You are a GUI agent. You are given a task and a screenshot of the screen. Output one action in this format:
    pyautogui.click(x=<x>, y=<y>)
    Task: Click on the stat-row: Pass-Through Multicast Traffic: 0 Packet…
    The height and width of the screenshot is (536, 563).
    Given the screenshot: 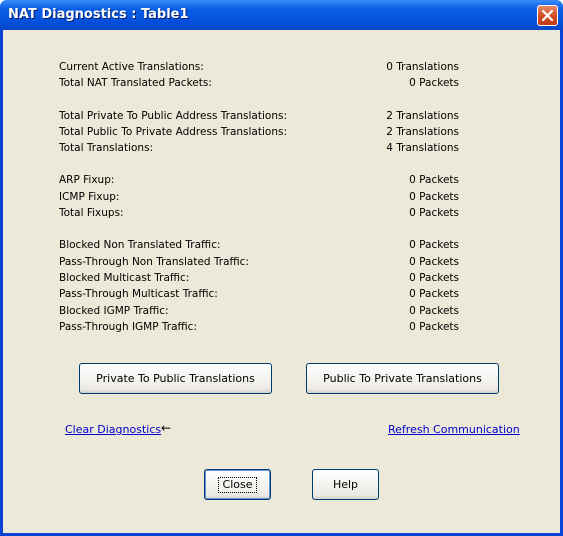 What is the action you would take?
    pyautogui.click(x=259, y=296)
    